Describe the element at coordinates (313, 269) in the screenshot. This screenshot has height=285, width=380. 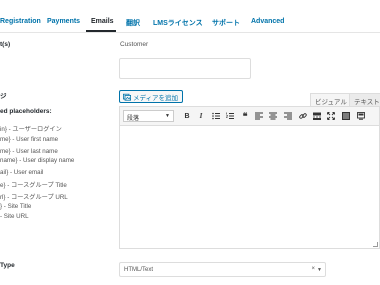
I see `clear-icon: ×` at that location.